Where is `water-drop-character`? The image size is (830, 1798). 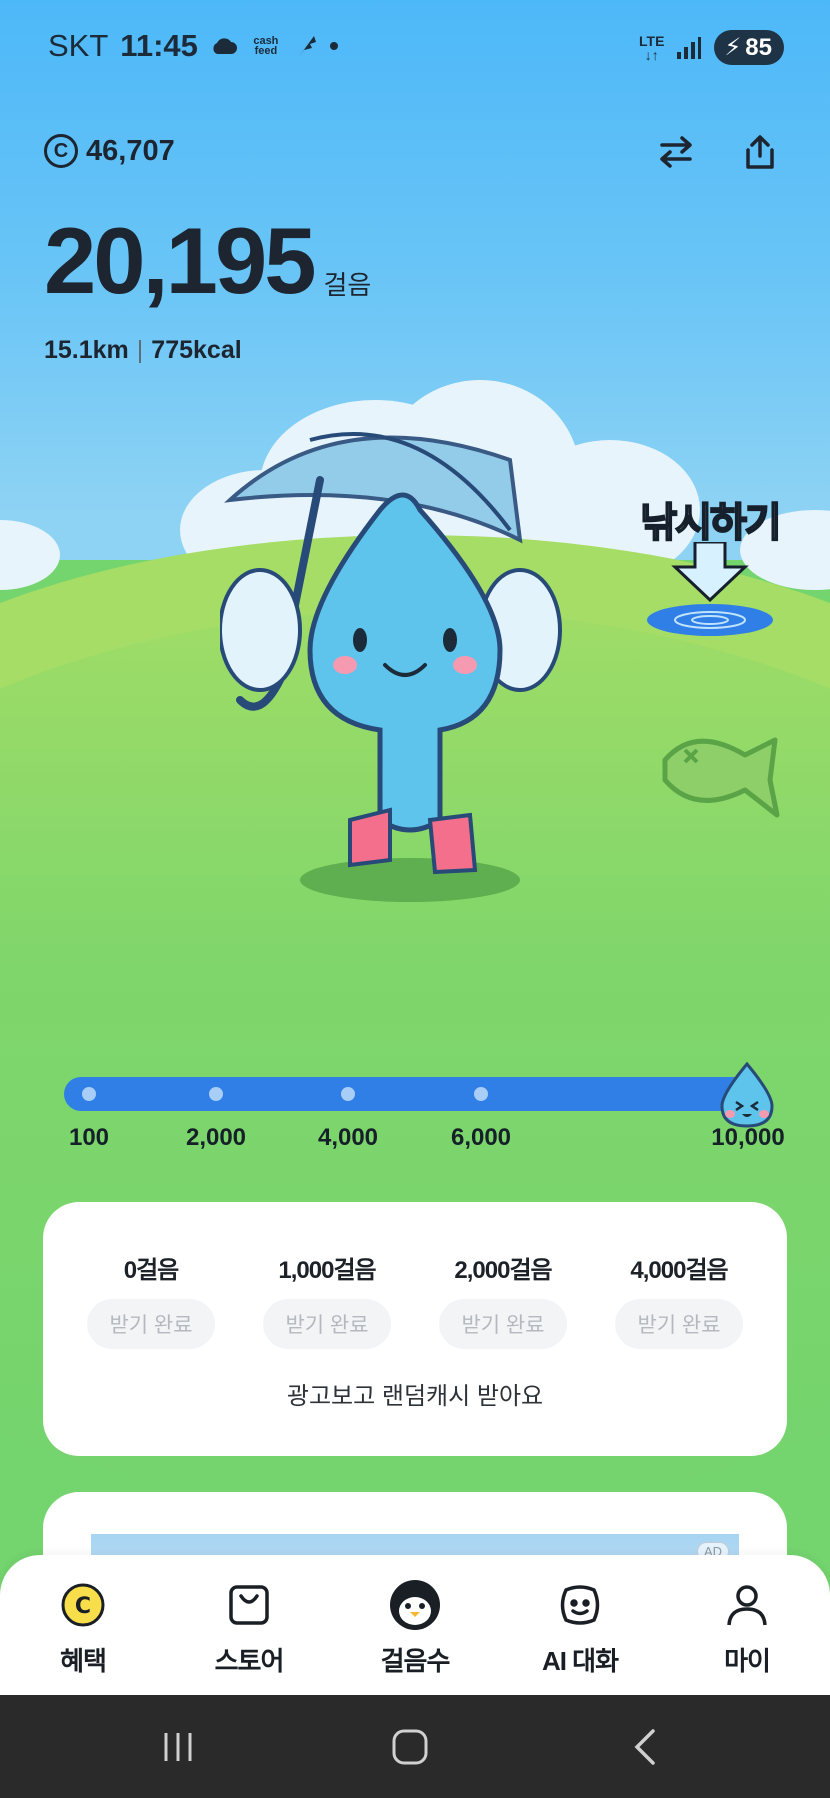
water-drop-character is located at coordinates (410, 670).